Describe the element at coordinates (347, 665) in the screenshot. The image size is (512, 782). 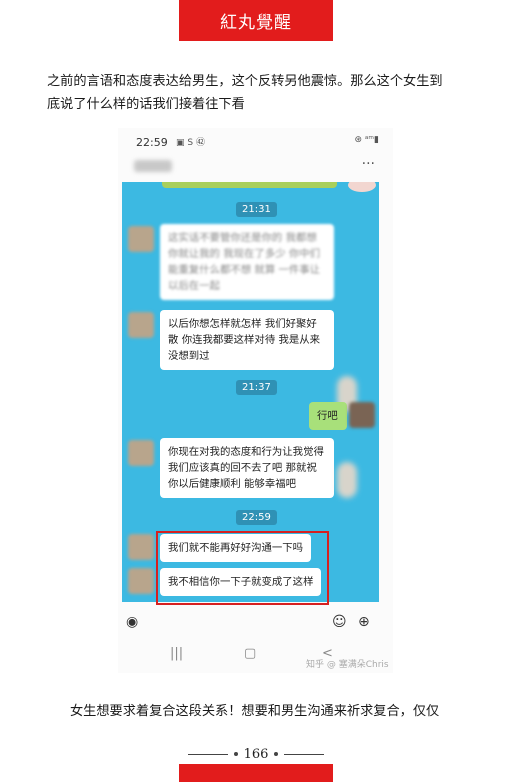
I see `watermark: 知乎 @ 塞满朵Chris` at that location.